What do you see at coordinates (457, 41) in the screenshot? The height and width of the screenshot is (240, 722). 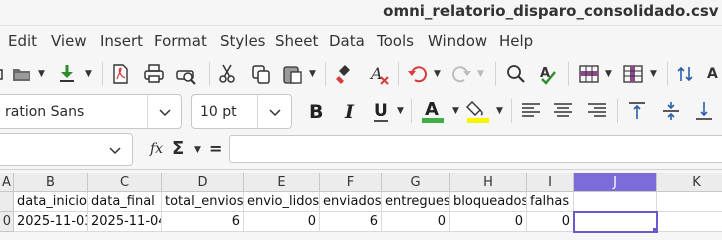 I see `menu-window: Window` at bounding box center [457, 41].